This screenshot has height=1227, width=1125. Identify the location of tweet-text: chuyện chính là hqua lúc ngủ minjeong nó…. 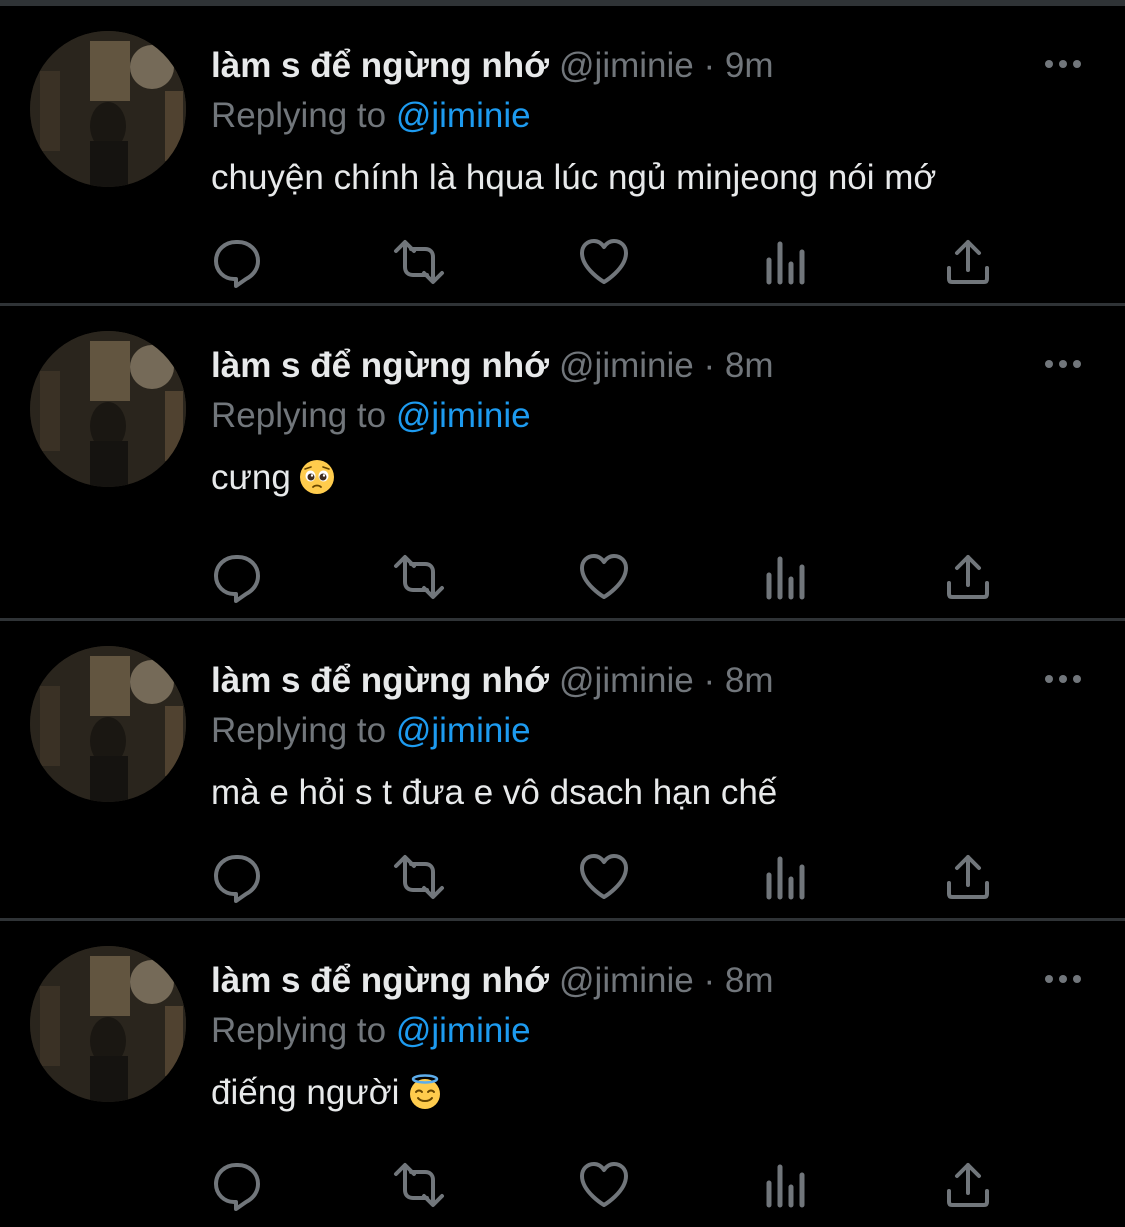
(573, 178).